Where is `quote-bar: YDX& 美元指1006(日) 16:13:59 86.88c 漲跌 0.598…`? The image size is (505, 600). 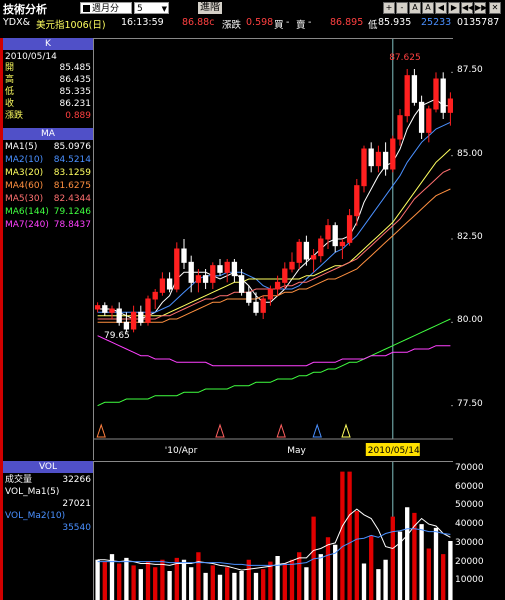
quote-bar: YDX& 美元指1006(日) 16:13:59 86.88c 漲跌 0.598… is located at coordinates (252, 23).